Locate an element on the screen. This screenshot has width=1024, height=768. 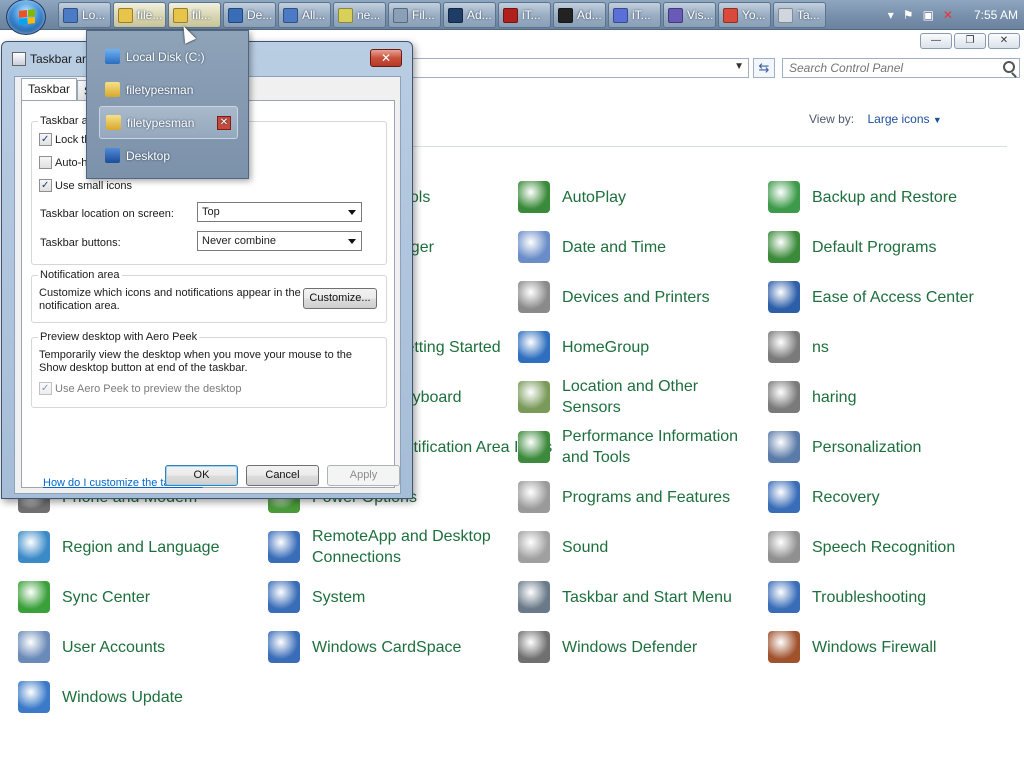
control-panel-item: Speech Recognition is located at coordinates (861, 547).